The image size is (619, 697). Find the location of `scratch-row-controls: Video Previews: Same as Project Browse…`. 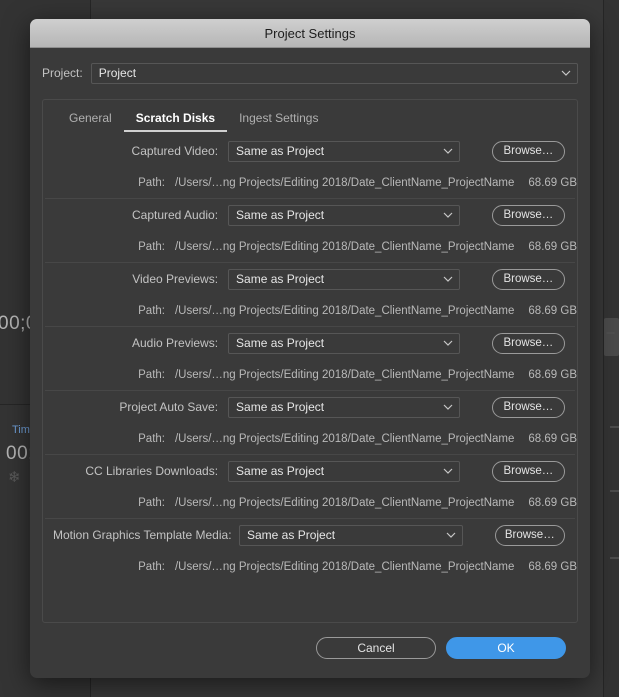

scratch-row-controls: Video Previews: Same as Project Browse… is located at coordinates (310, 279).